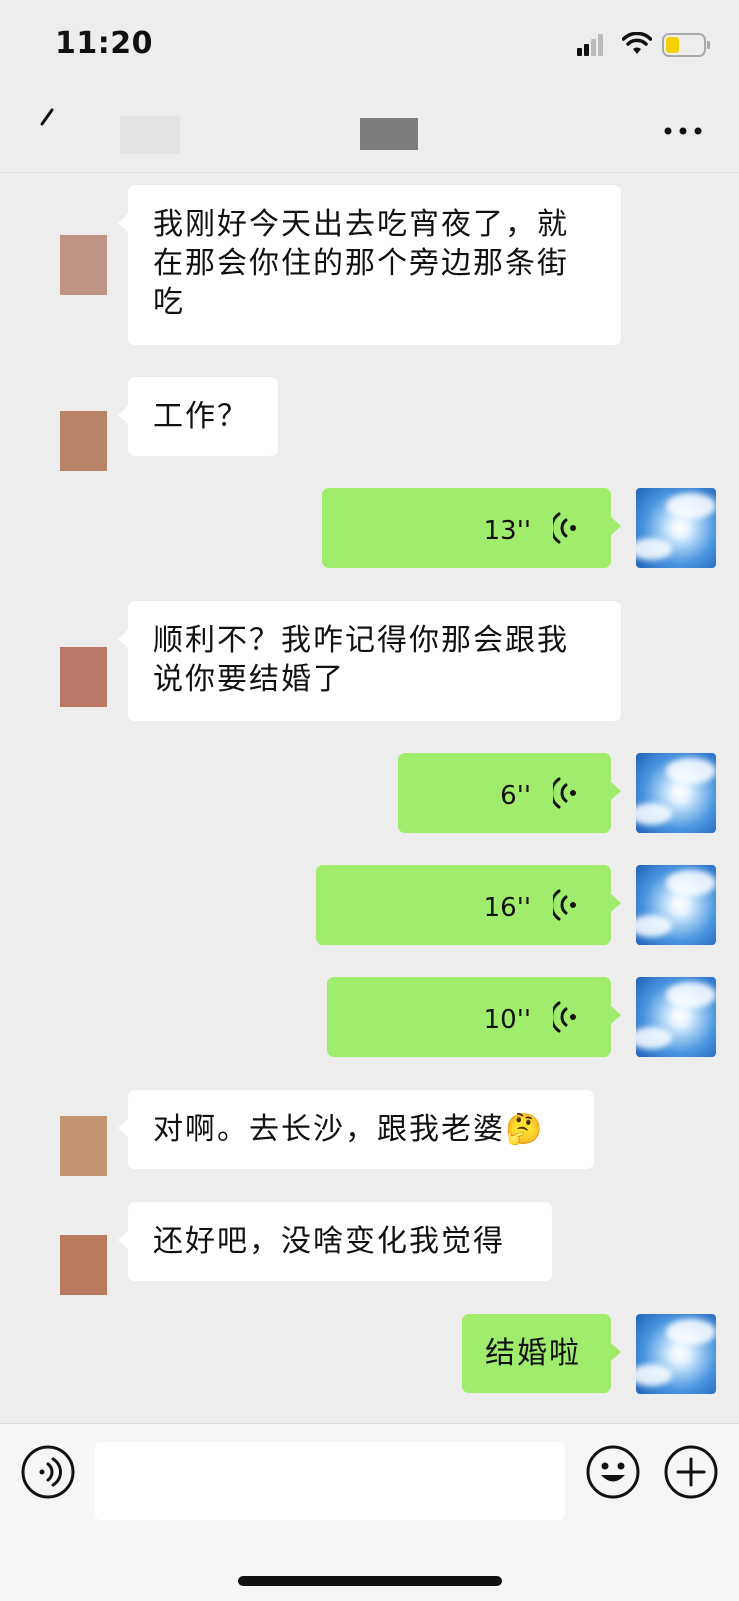 Image resolution: width=739 pixels, height=1601 pixels. I want to click on message-bubble-received: 工作？, so click(198, 416).